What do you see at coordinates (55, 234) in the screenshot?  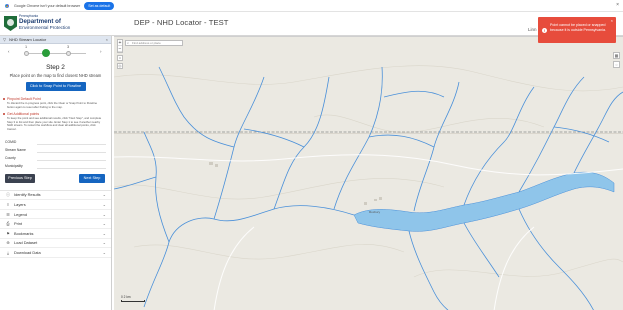 I see `panel-bookmarks: ⚑ Bookmarks ⌄` at bounding box center [55, 234].